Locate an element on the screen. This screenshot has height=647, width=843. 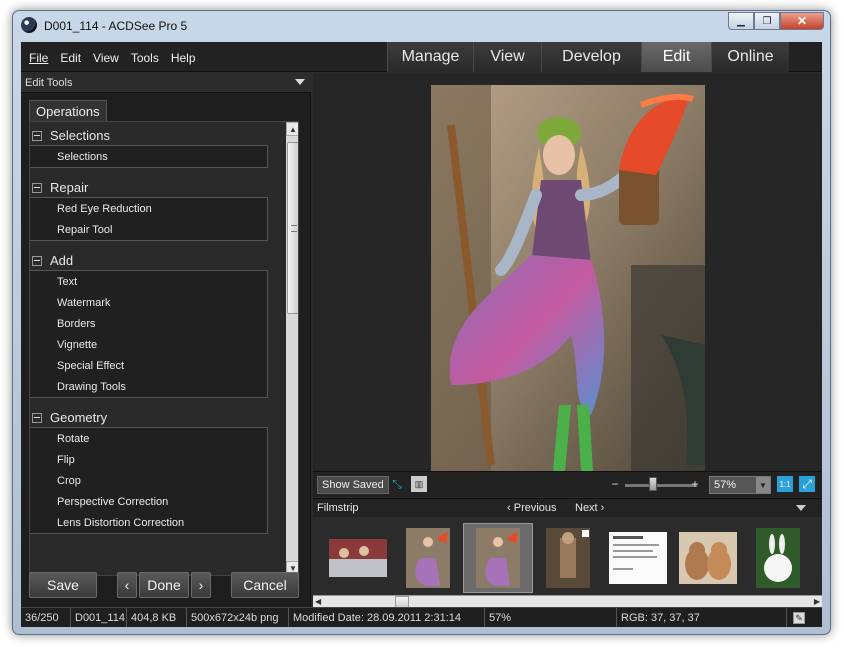
menu-view: View is located at coordinates (106, 58).